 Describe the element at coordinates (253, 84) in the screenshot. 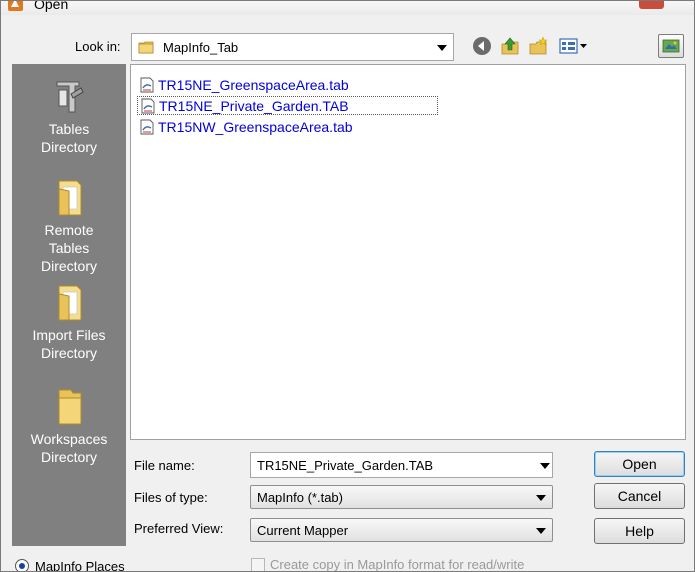

I see `file-name: TR15NE_GreenspaceArea.tab` at that location.